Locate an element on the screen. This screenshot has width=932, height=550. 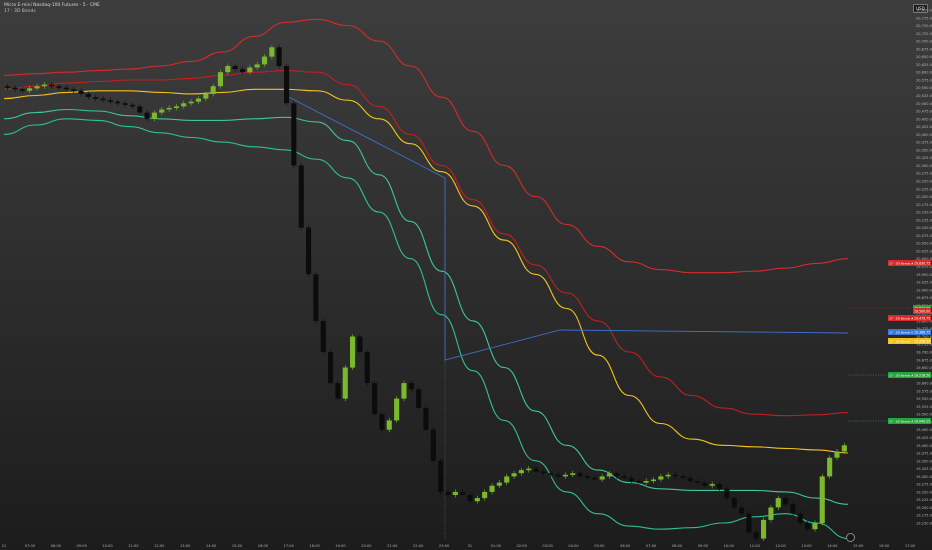
price-tick: 20,525.00 is located at coordinates (924, 96).